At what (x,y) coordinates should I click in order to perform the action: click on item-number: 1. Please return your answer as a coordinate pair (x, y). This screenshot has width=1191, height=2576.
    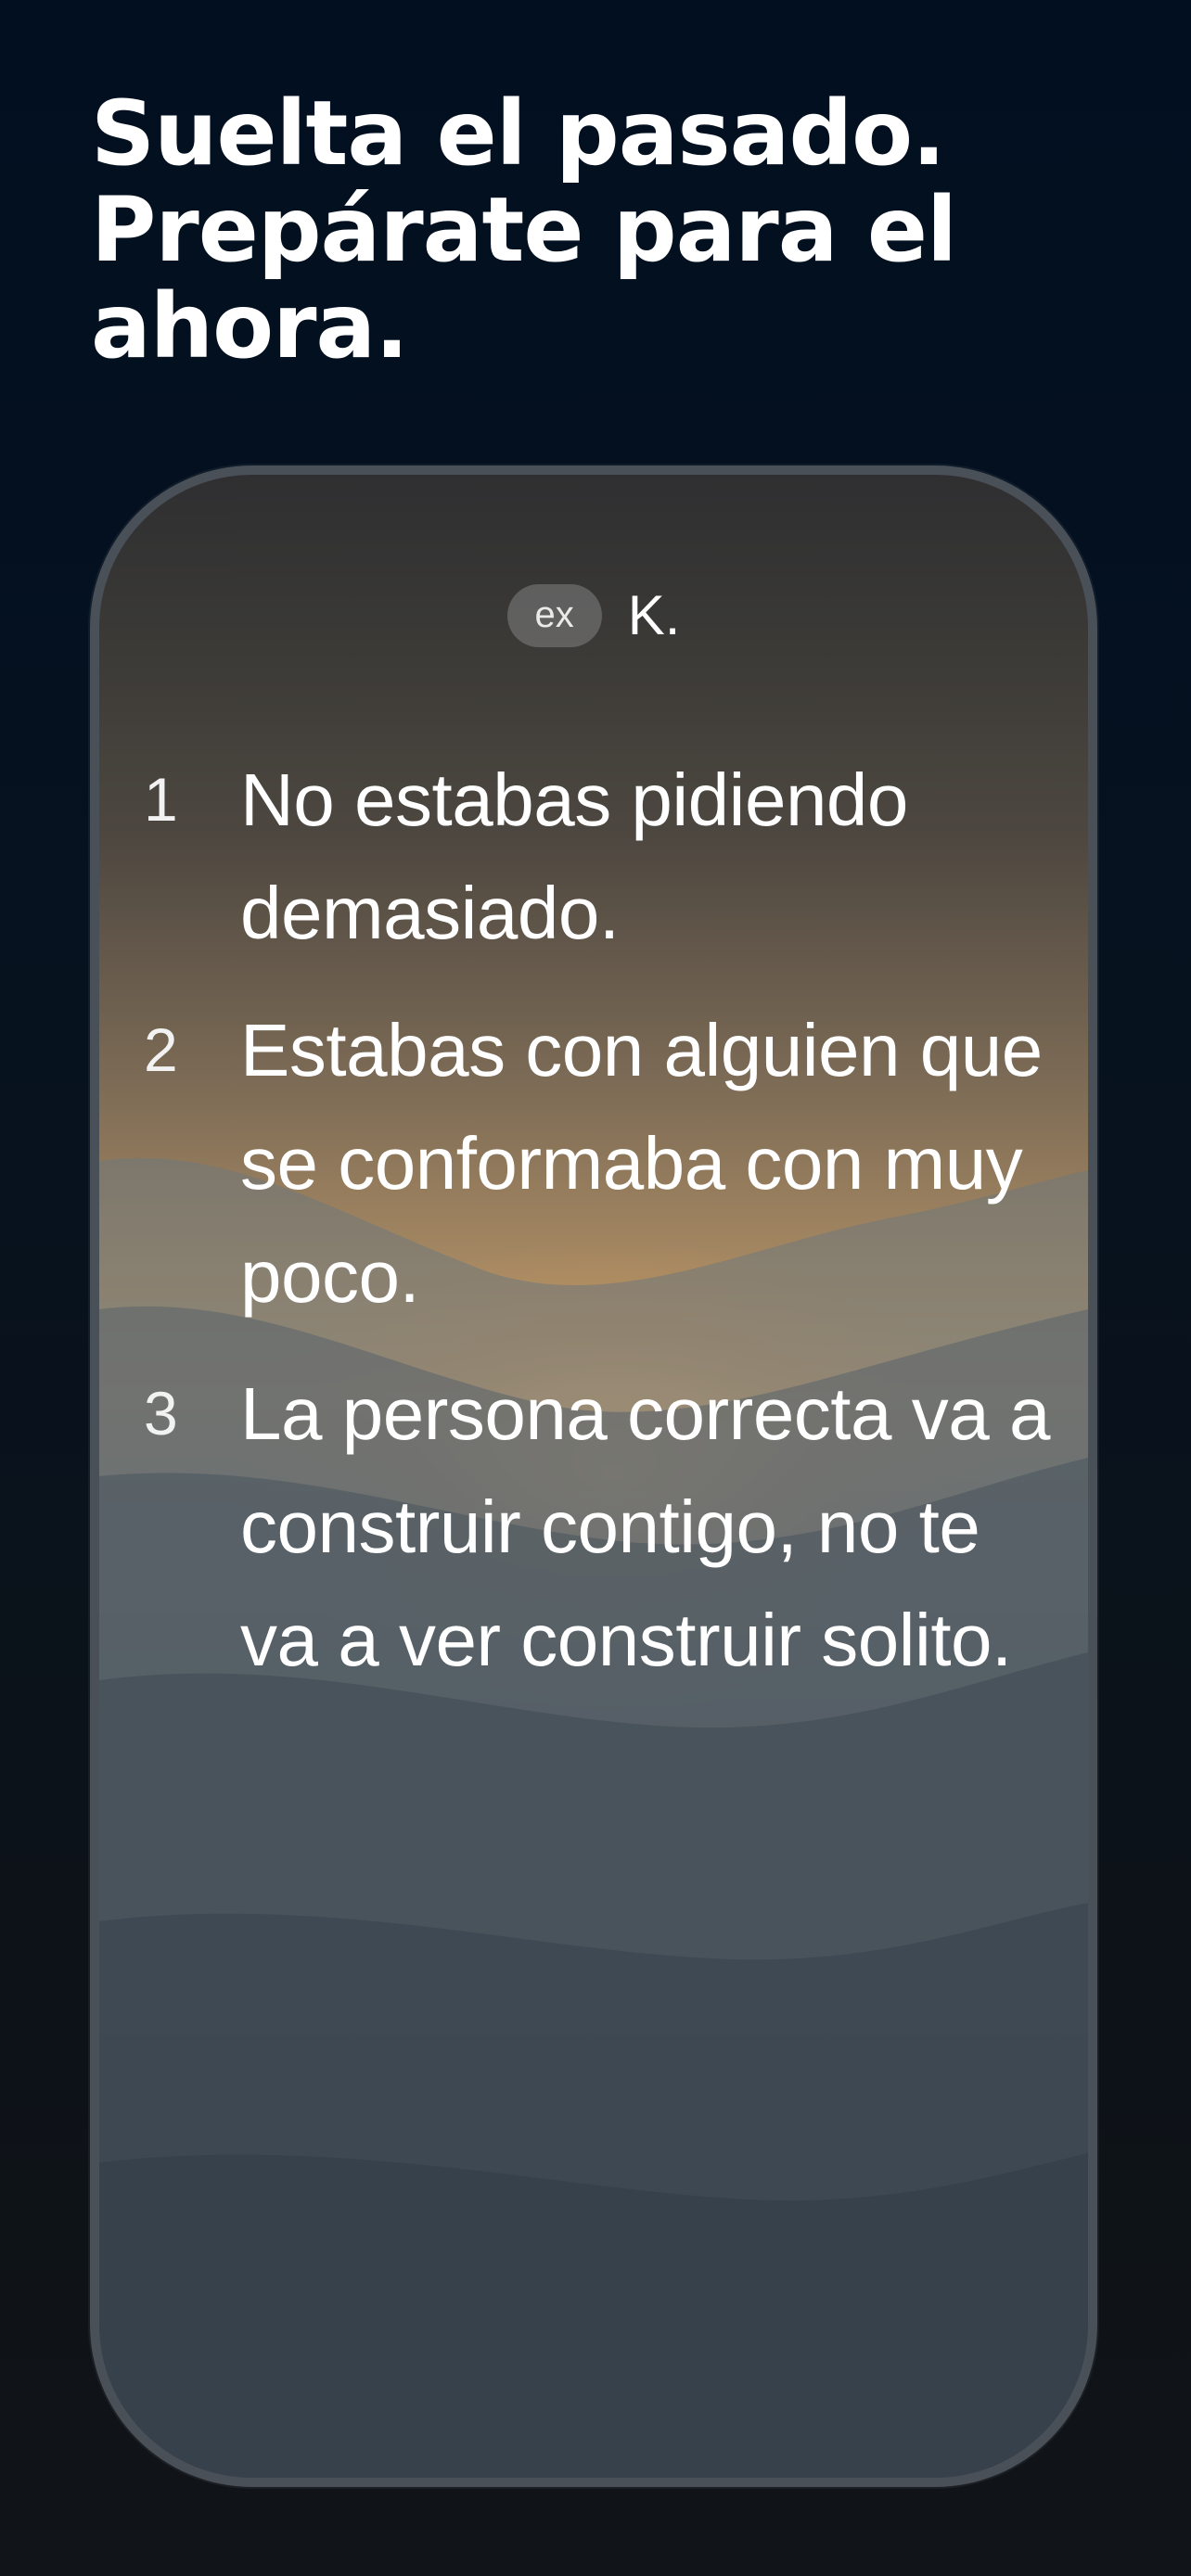
    Looking at the image, I should click on (161, 799).